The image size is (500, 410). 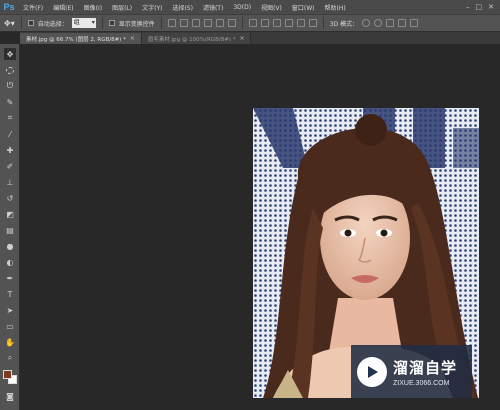 What do you see at coordinates (491, 7) in the screenshot?
I see `close-button: ✕` at bounding box center [491, 7].